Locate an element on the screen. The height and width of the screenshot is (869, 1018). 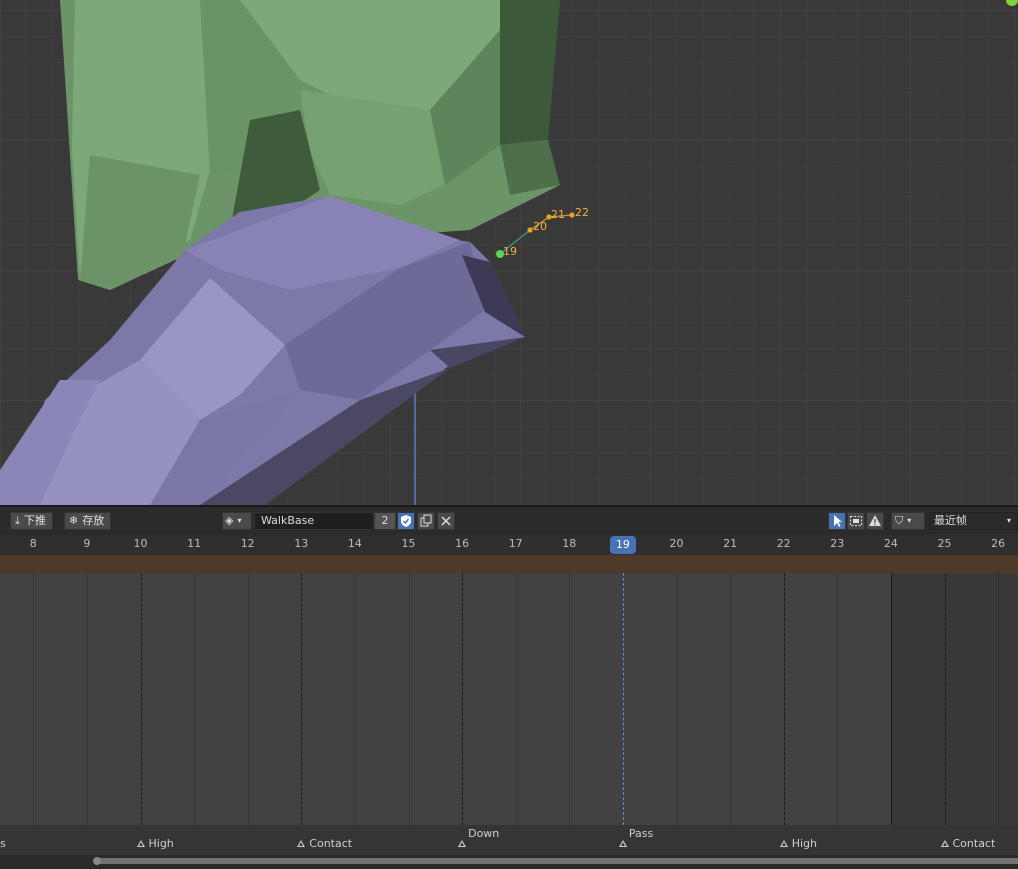
dashed-box-icon is located at coordinates (856, 521).